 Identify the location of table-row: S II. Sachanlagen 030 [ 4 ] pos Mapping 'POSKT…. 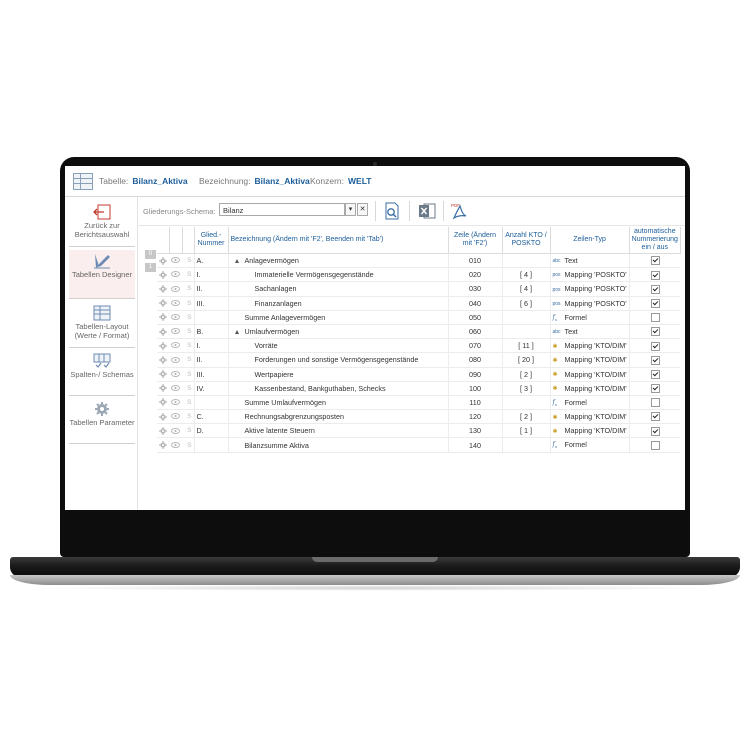
(419, 289).